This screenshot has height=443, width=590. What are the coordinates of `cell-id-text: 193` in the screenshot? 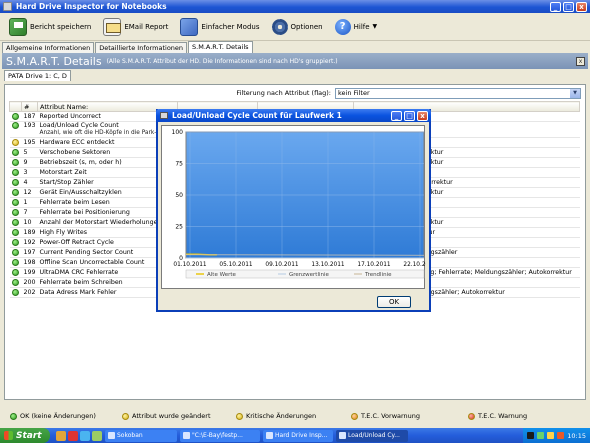 It's located at (29, 125).